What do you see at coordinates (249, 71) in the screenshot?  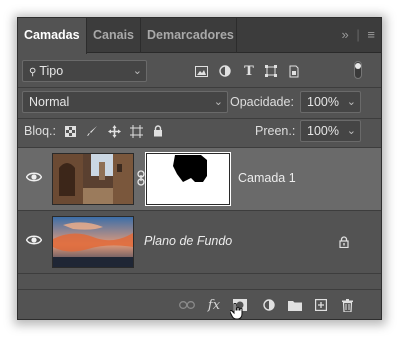 I see `type-layer-filter-icon: T` at bounding box center [249, 71].